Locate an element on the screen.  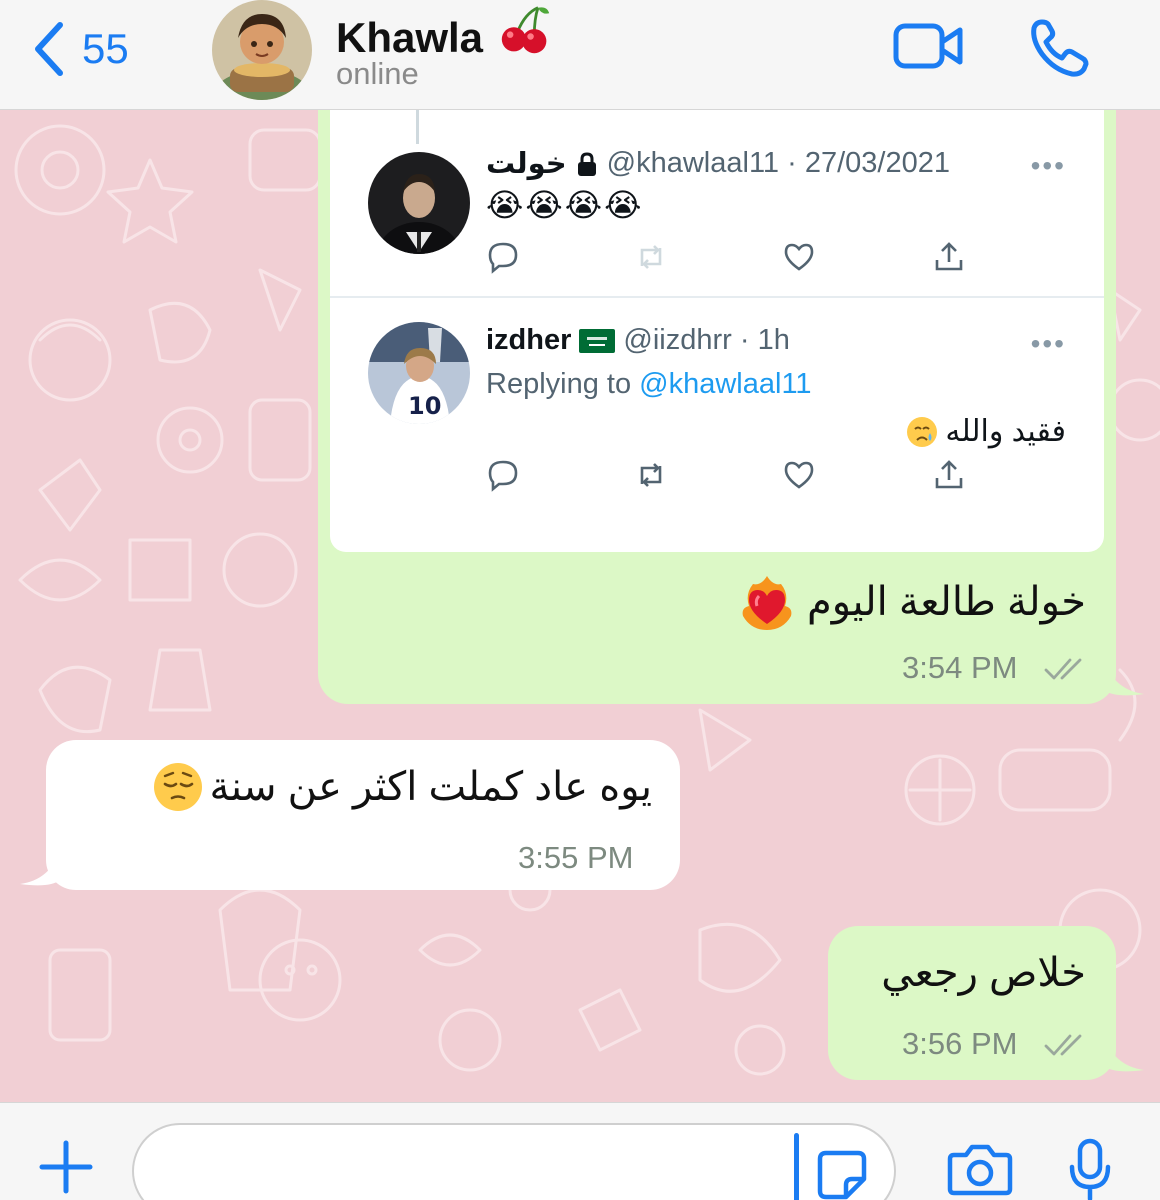
contact-avatar is located at coordinates (262, 50).